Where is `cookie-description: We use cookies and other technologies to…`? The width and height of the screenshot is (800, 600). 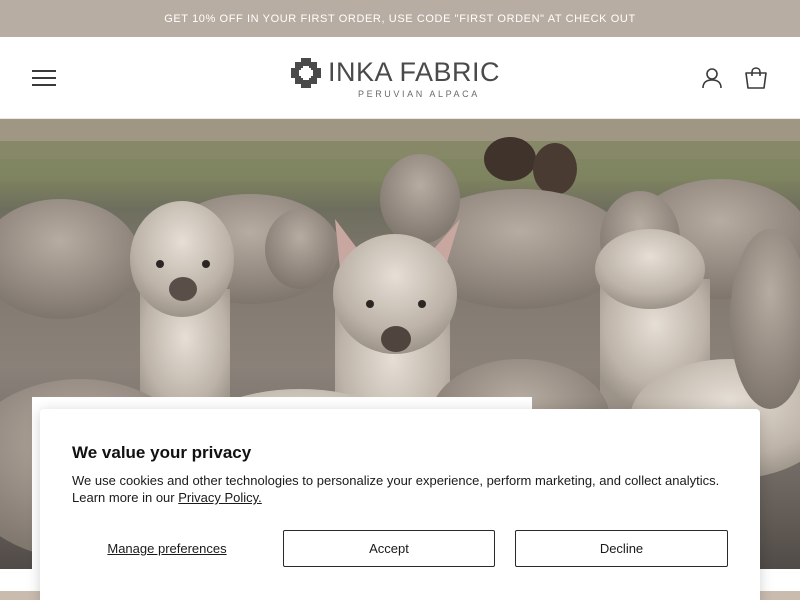 cookie-description: We use cookies and other technologies to… is located at coordinates (402, 489).